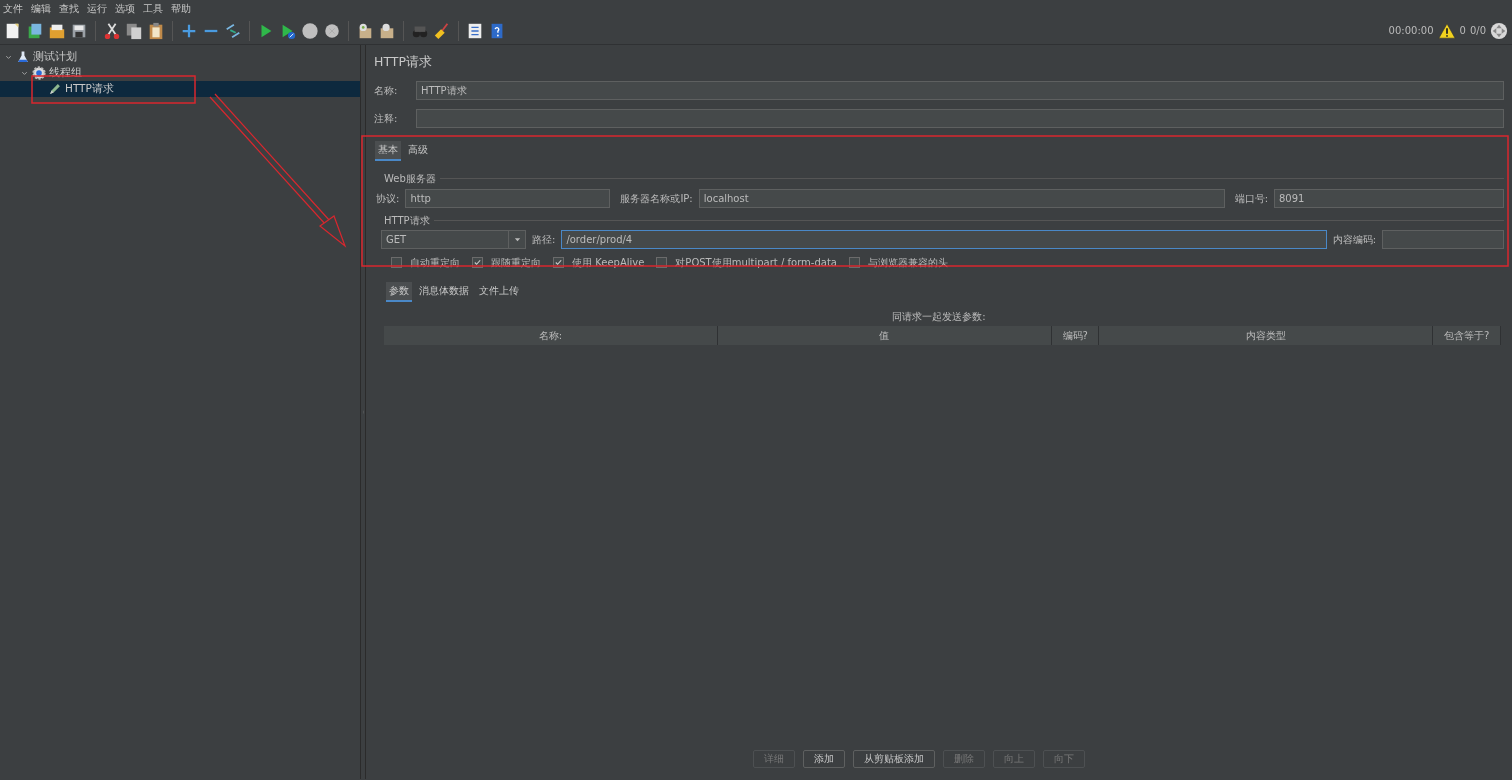 The width and height of the screenshot is (1512, 780). What do you see at coordinates (907, 262) in the screenshot?
I see `checkbox-label: 与浏览器兼容的头` at bounding box center [907, 262].